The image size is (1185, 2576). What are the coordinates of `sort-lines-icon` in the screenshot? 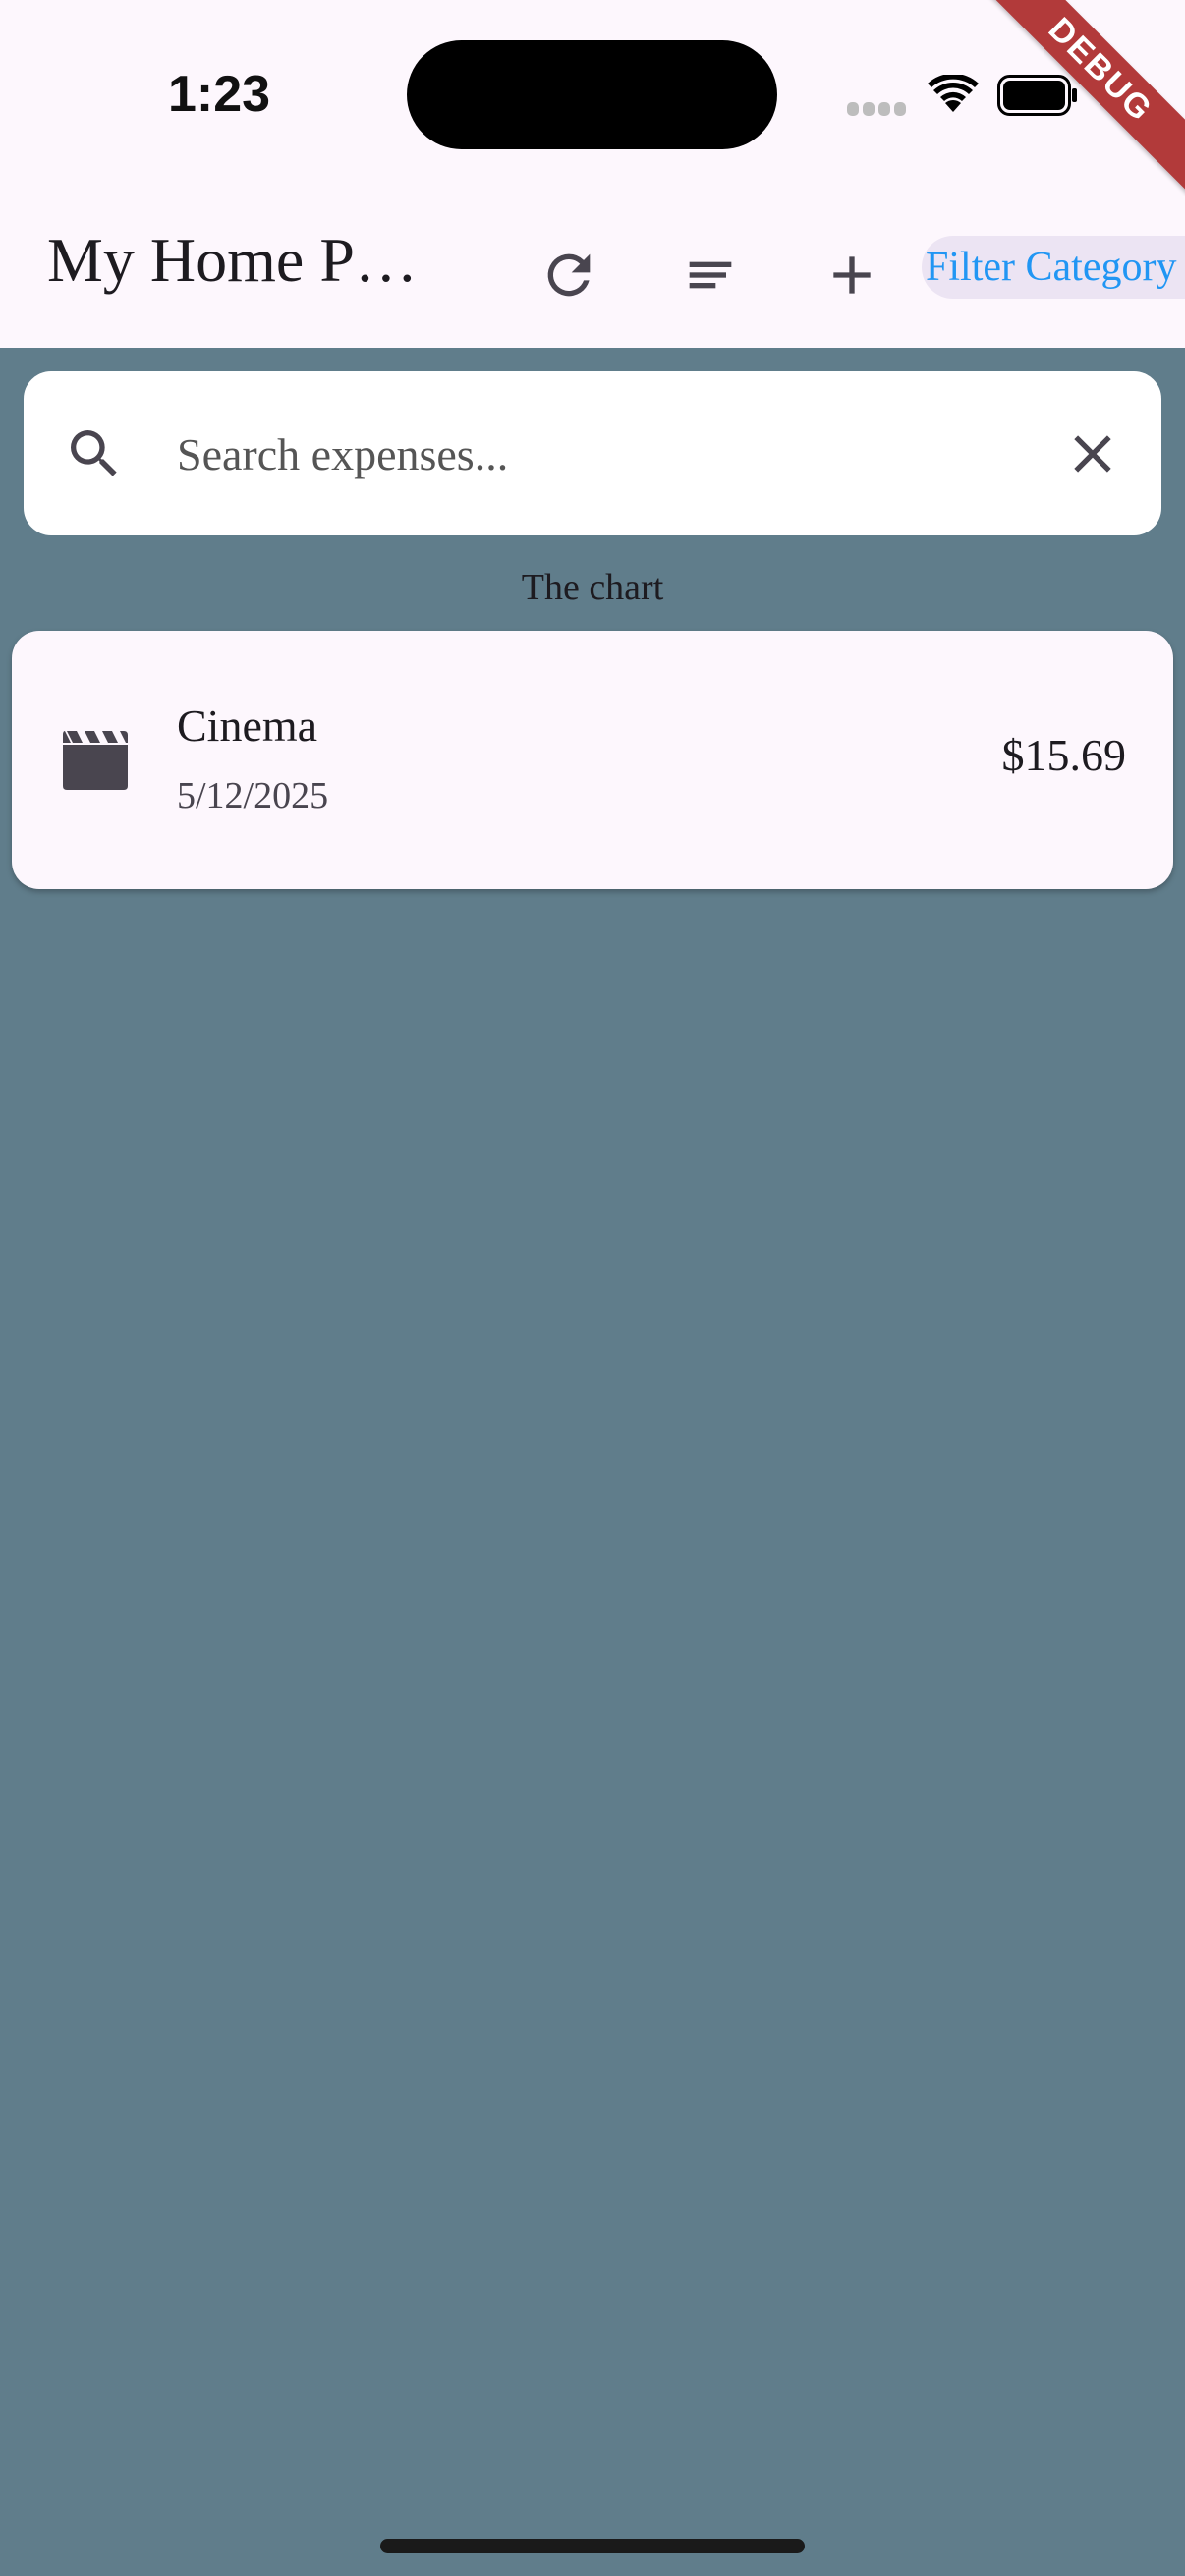 It's located at (711, 275).